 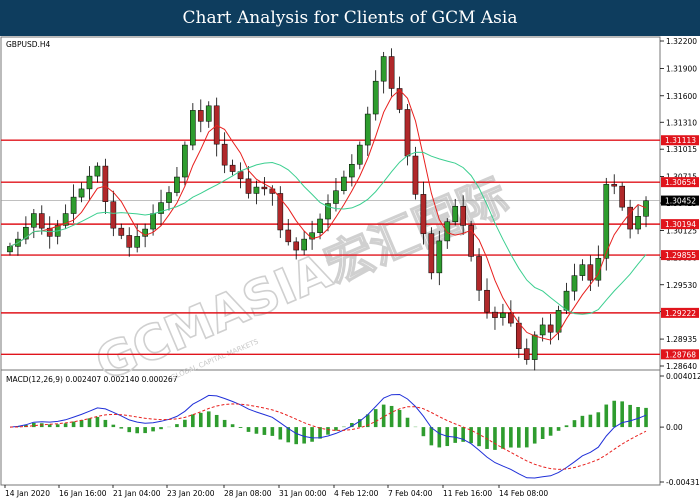 I want to click on price-tag-label: 1.30194, so click(x=680, y=224).